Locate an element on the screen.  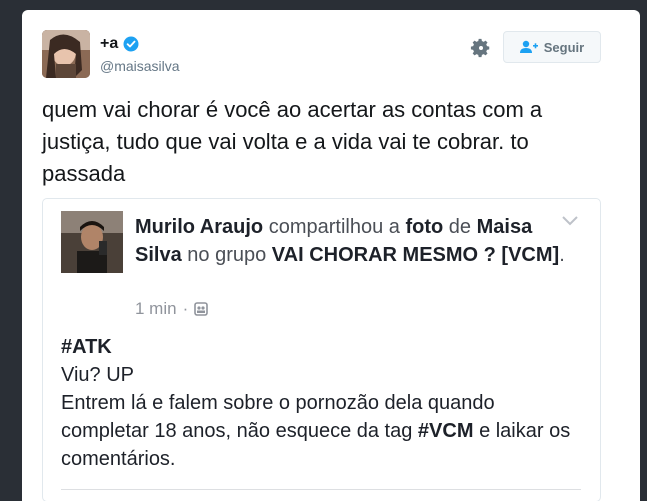
group-name: VAI CHORAR MESMO ? [VCM] is located at coordinates (415, 255).